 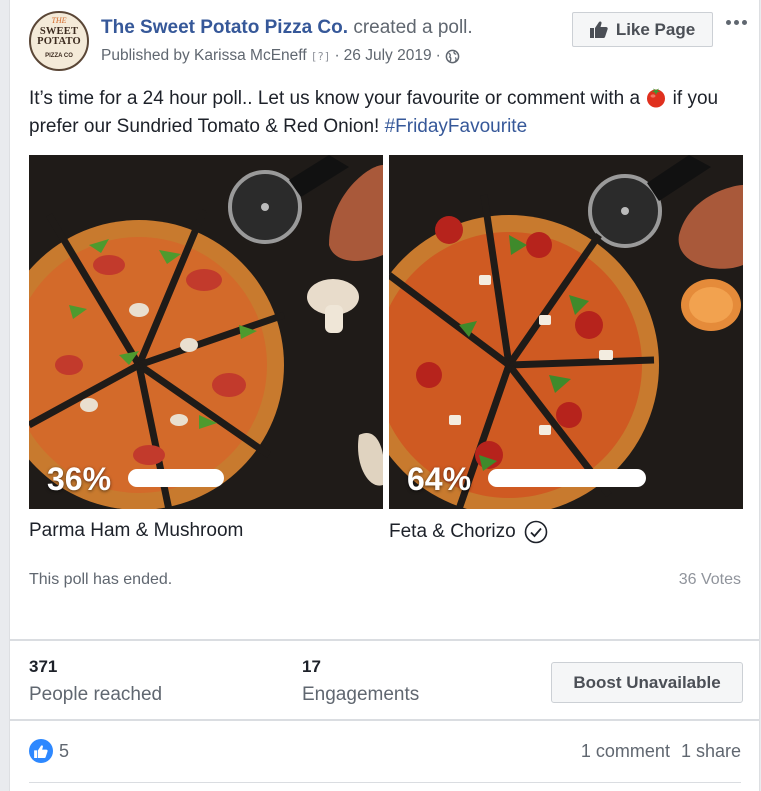 What do you see at coordinates (96, 694) in the screenshot?
I see `people-reached-label: People reached` at bounding box center [96, 694].